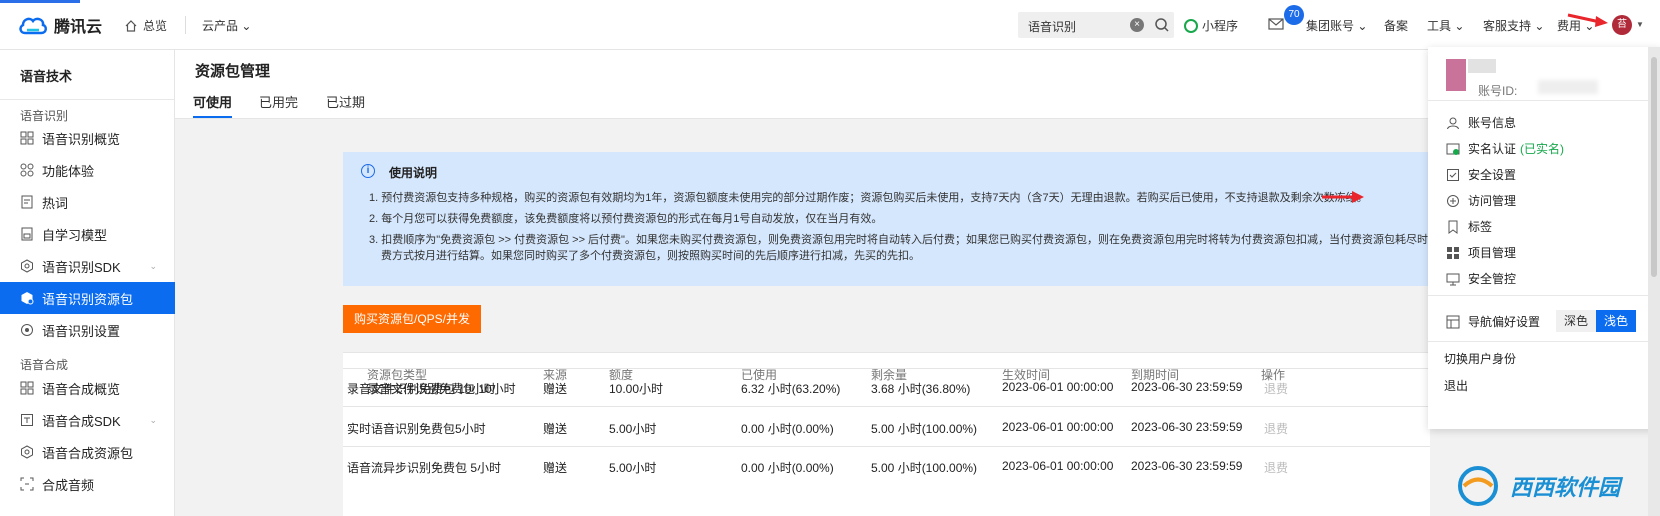 Image resolution: width=1660 pixels, height=516 pixels. I want to click on tab-available: 可使用, so click(213, 105).